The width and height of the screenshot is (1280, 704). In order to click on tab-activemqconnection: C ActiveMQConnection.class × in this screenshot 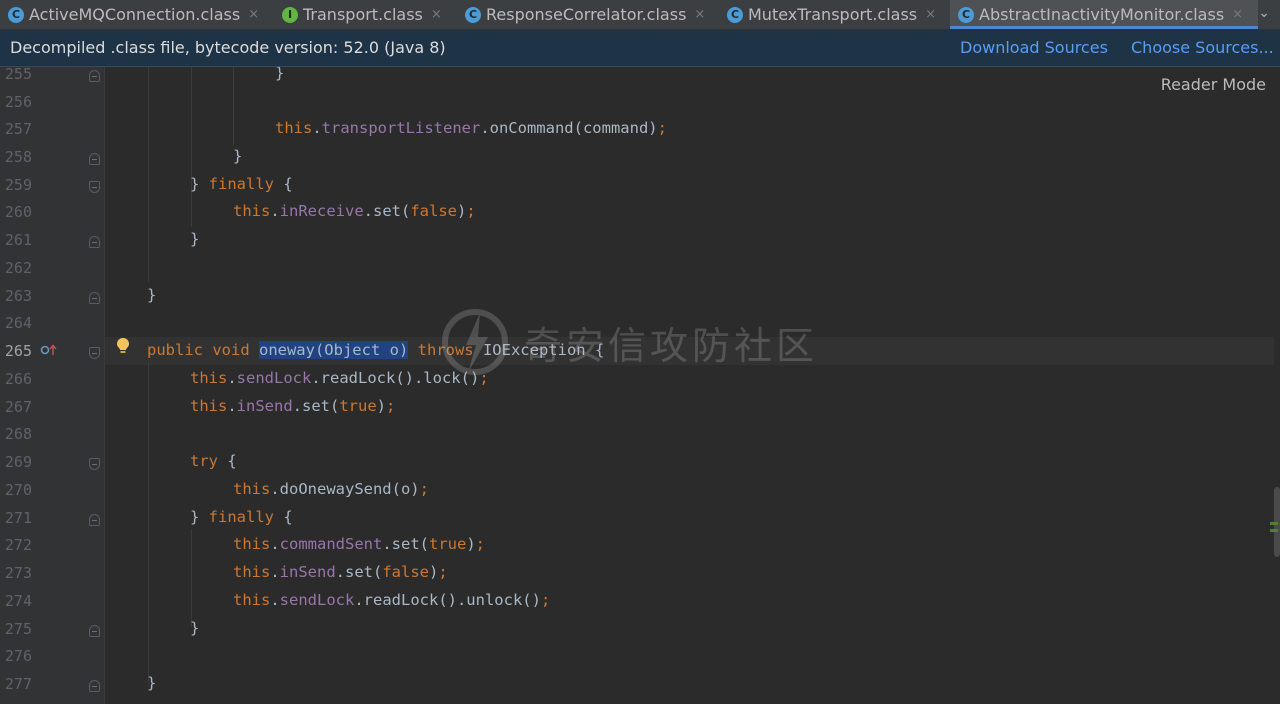, I will do `click(139, 14)`.